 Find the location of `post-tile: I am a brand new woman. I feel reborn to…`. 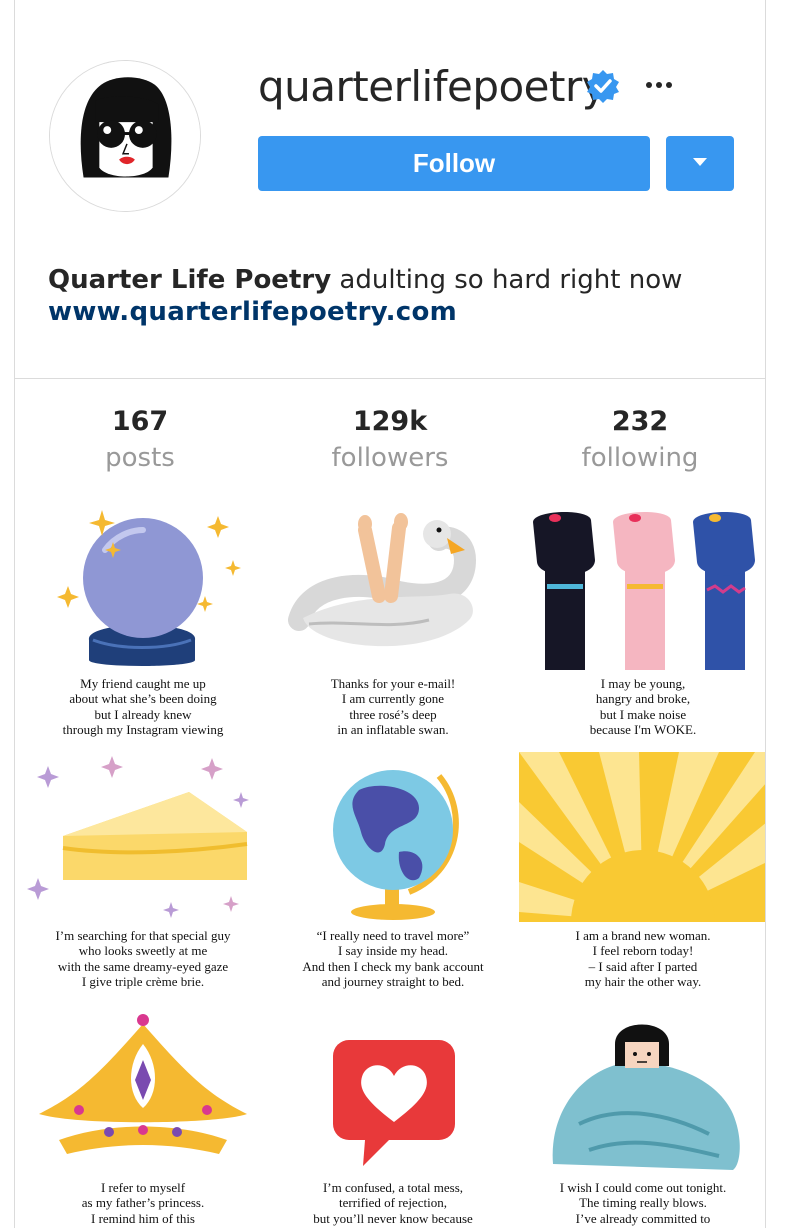

post-tile: I am a brand new woman. I feel reborn to… is located at coordinates (642, 876).